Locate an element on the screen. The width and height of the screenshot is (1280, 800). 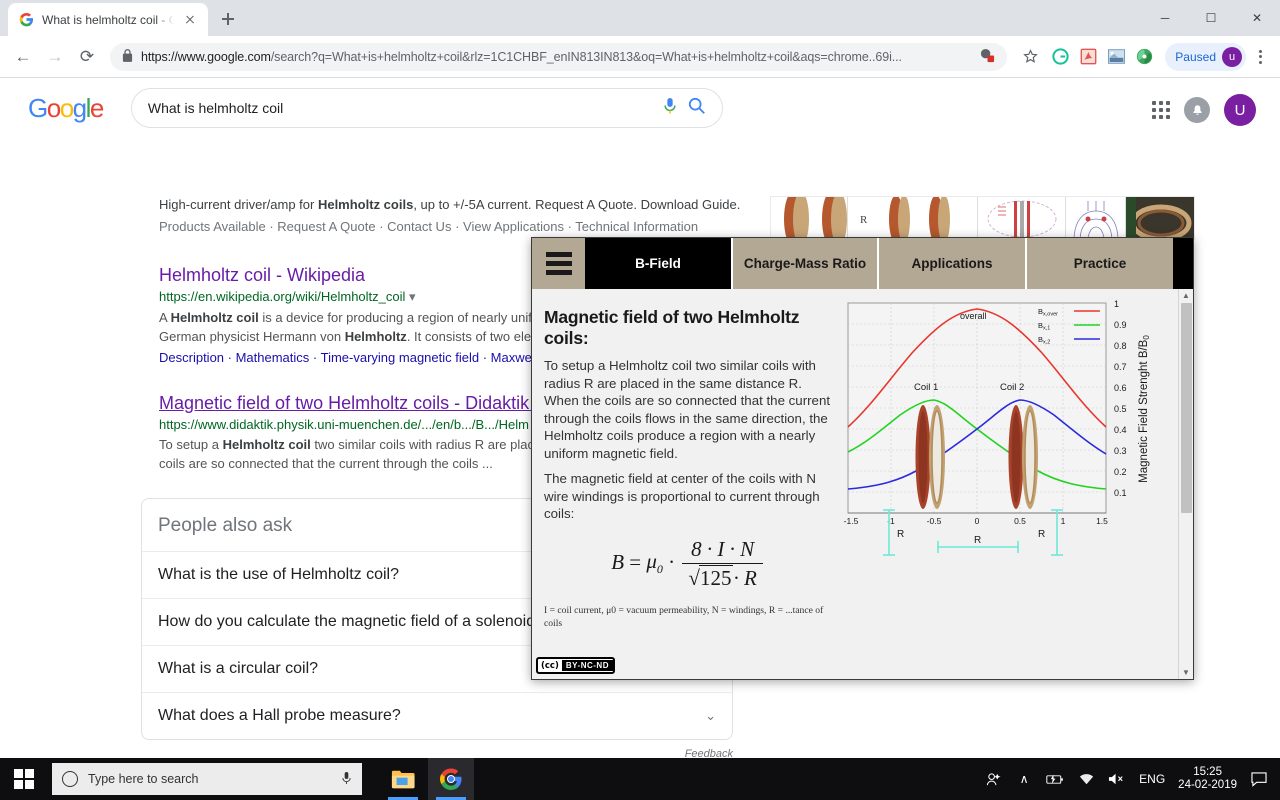
ad-sitelink: View Applications is located at coordinates (513, 226).